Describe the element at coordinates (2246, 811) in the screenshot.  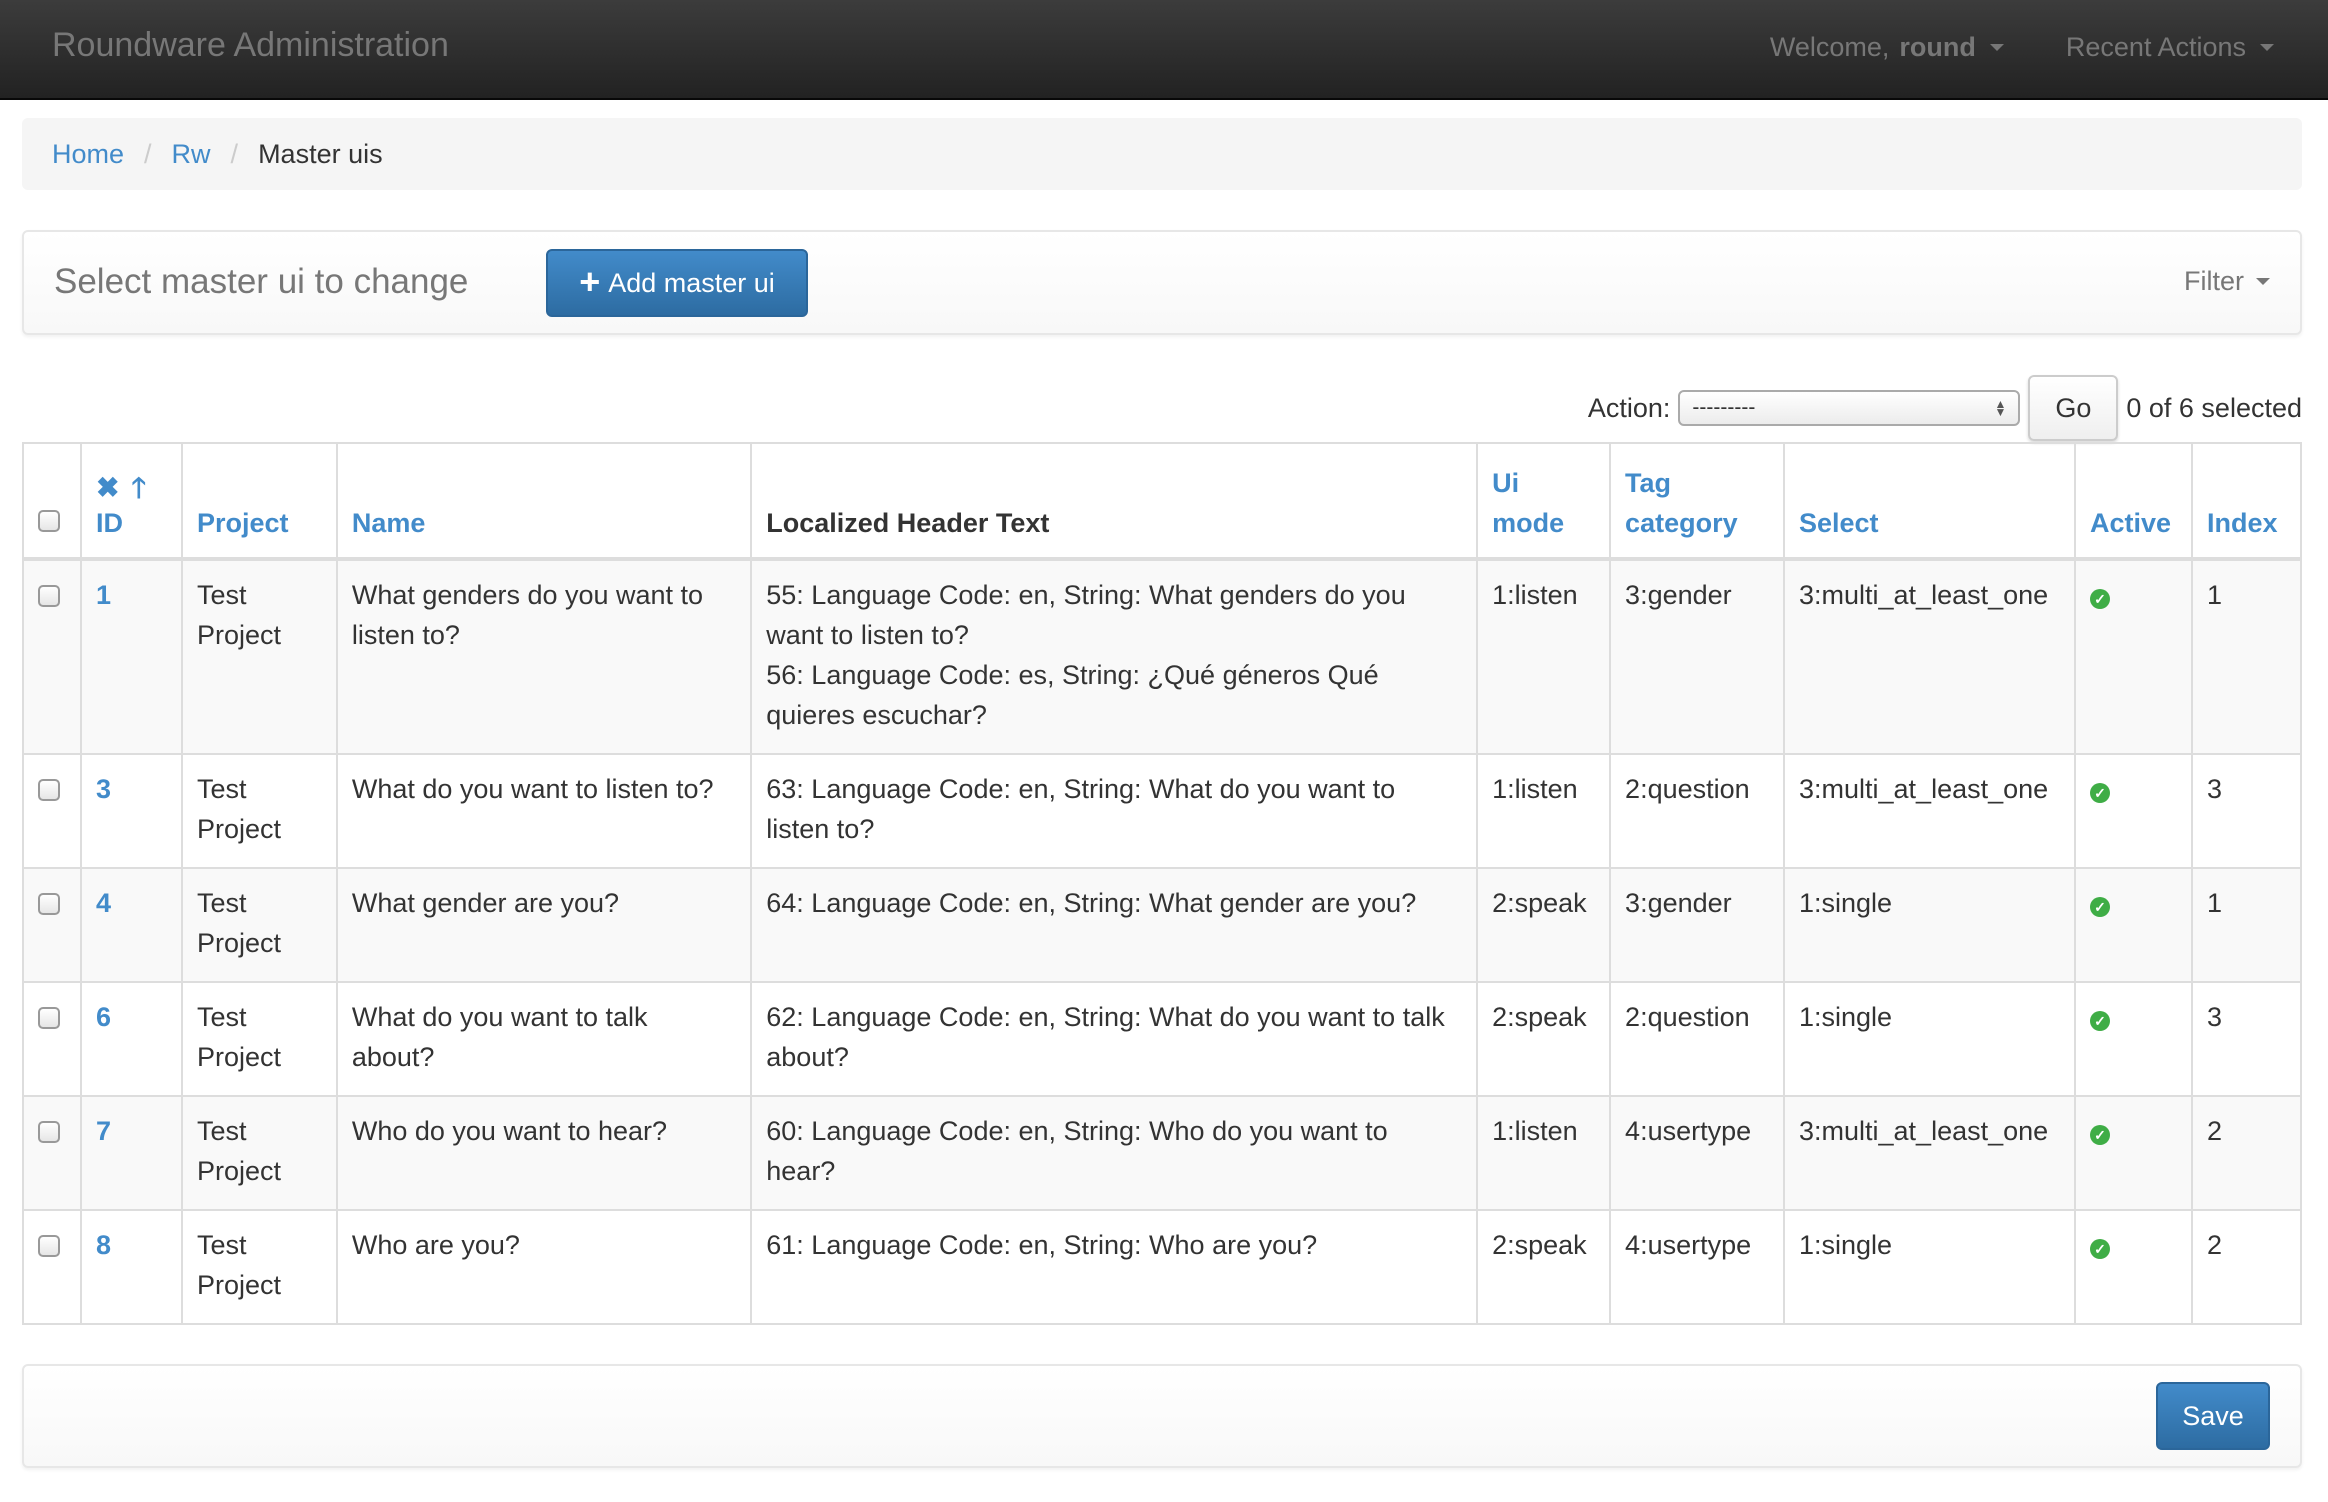
I see `index-cell: 3` at that location.